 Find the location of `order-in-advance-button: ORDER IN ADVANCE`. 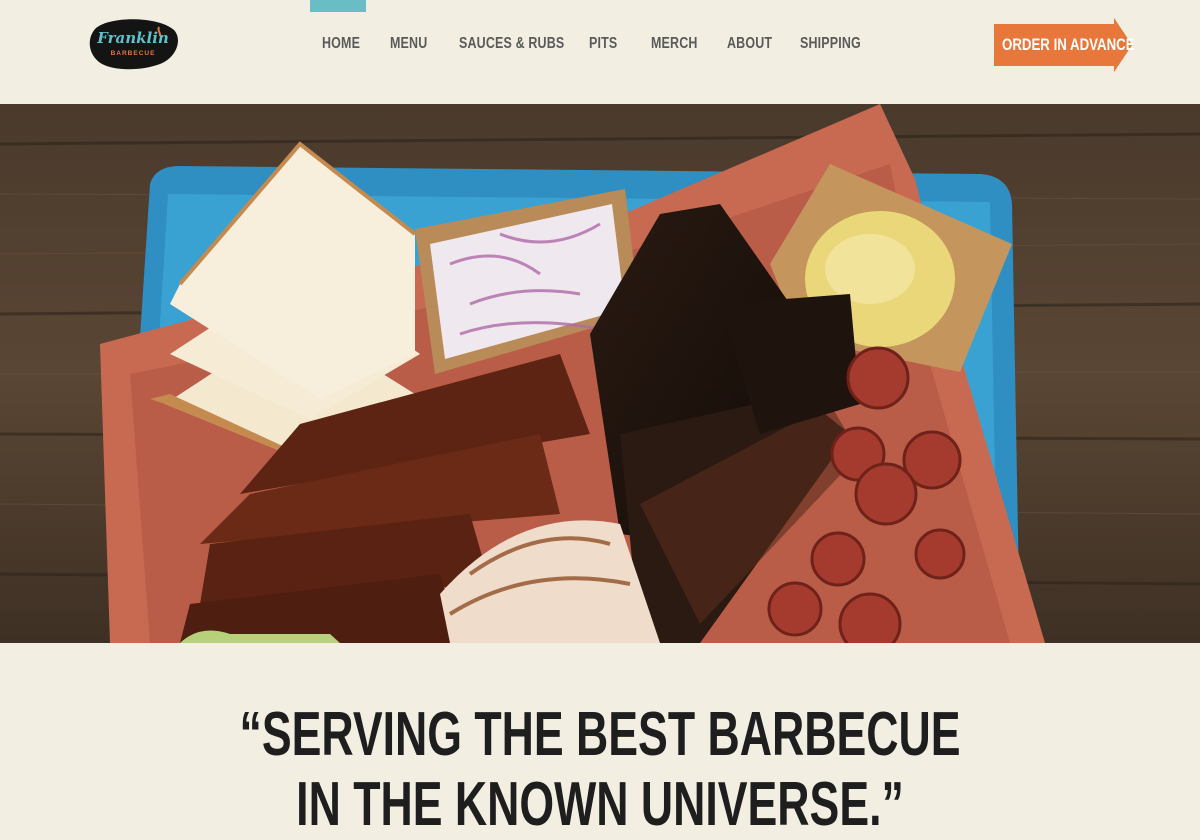

order-in-advance-button: ORDER IN ADVANCE is located at coordinates (1064, 45).